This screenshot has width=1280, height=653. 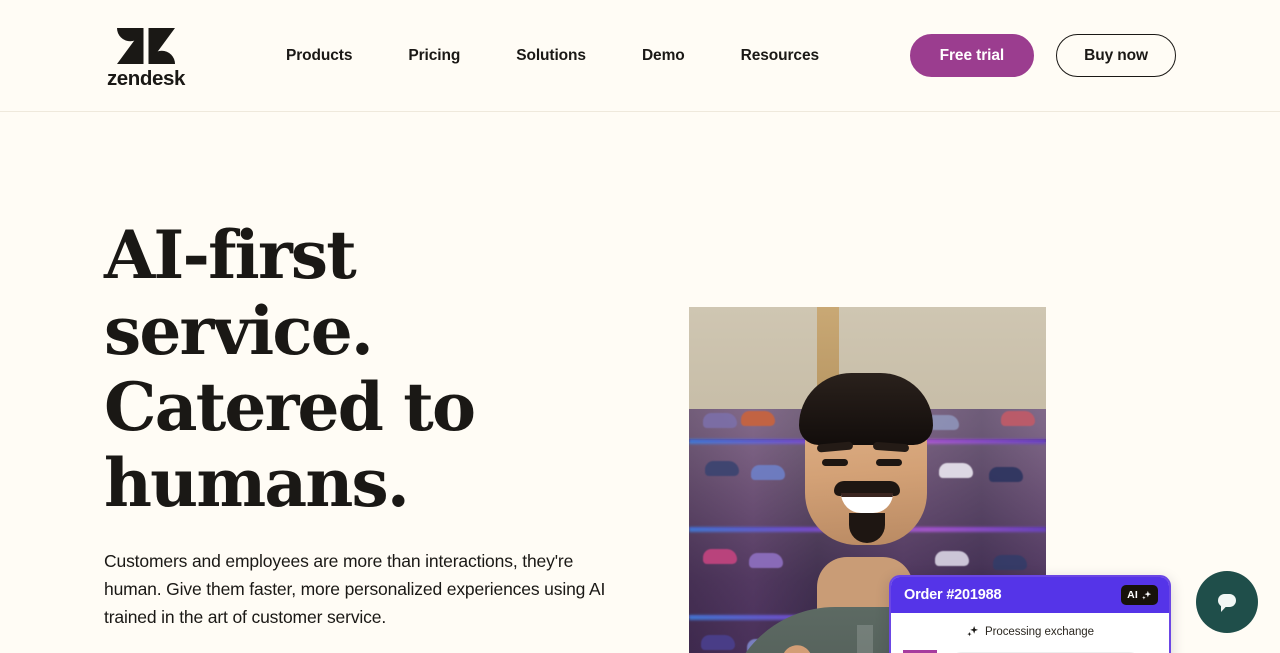 I want to click on free-trial-button: Free trial, so click(x=972, y=55).